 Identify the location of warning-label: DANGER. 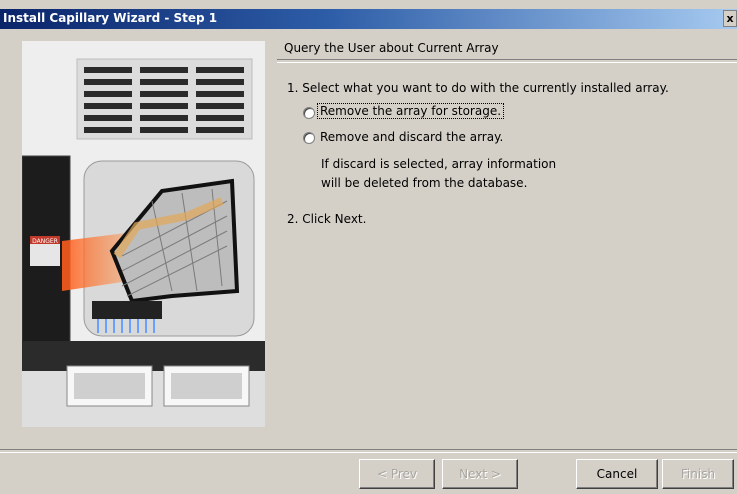
(45, 241).